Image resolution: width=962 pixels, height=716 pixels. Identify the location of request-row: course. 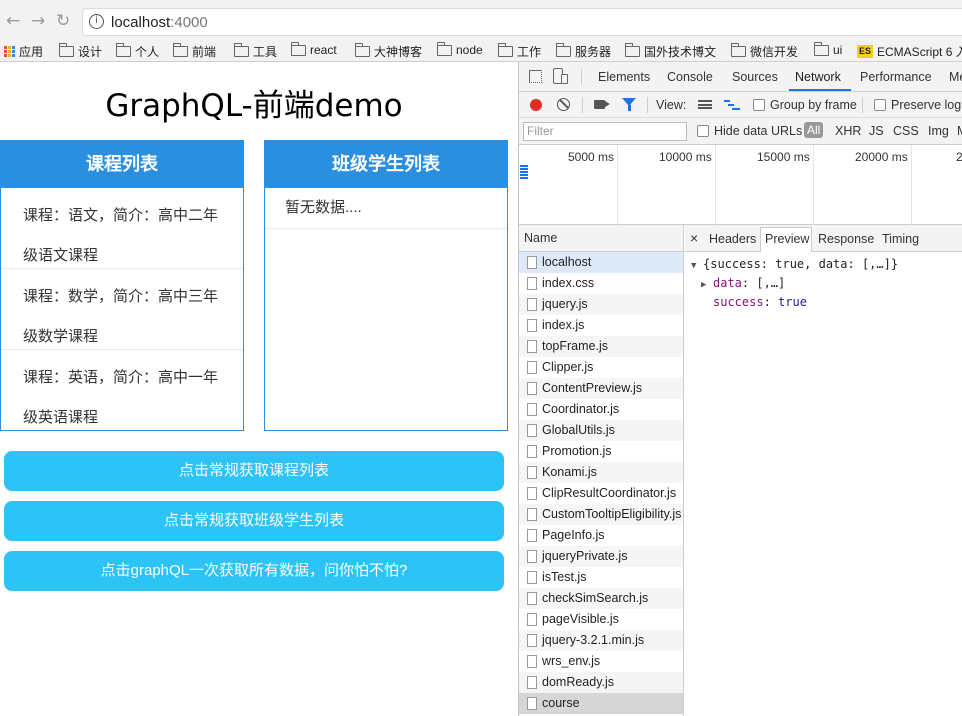
(601, 703).